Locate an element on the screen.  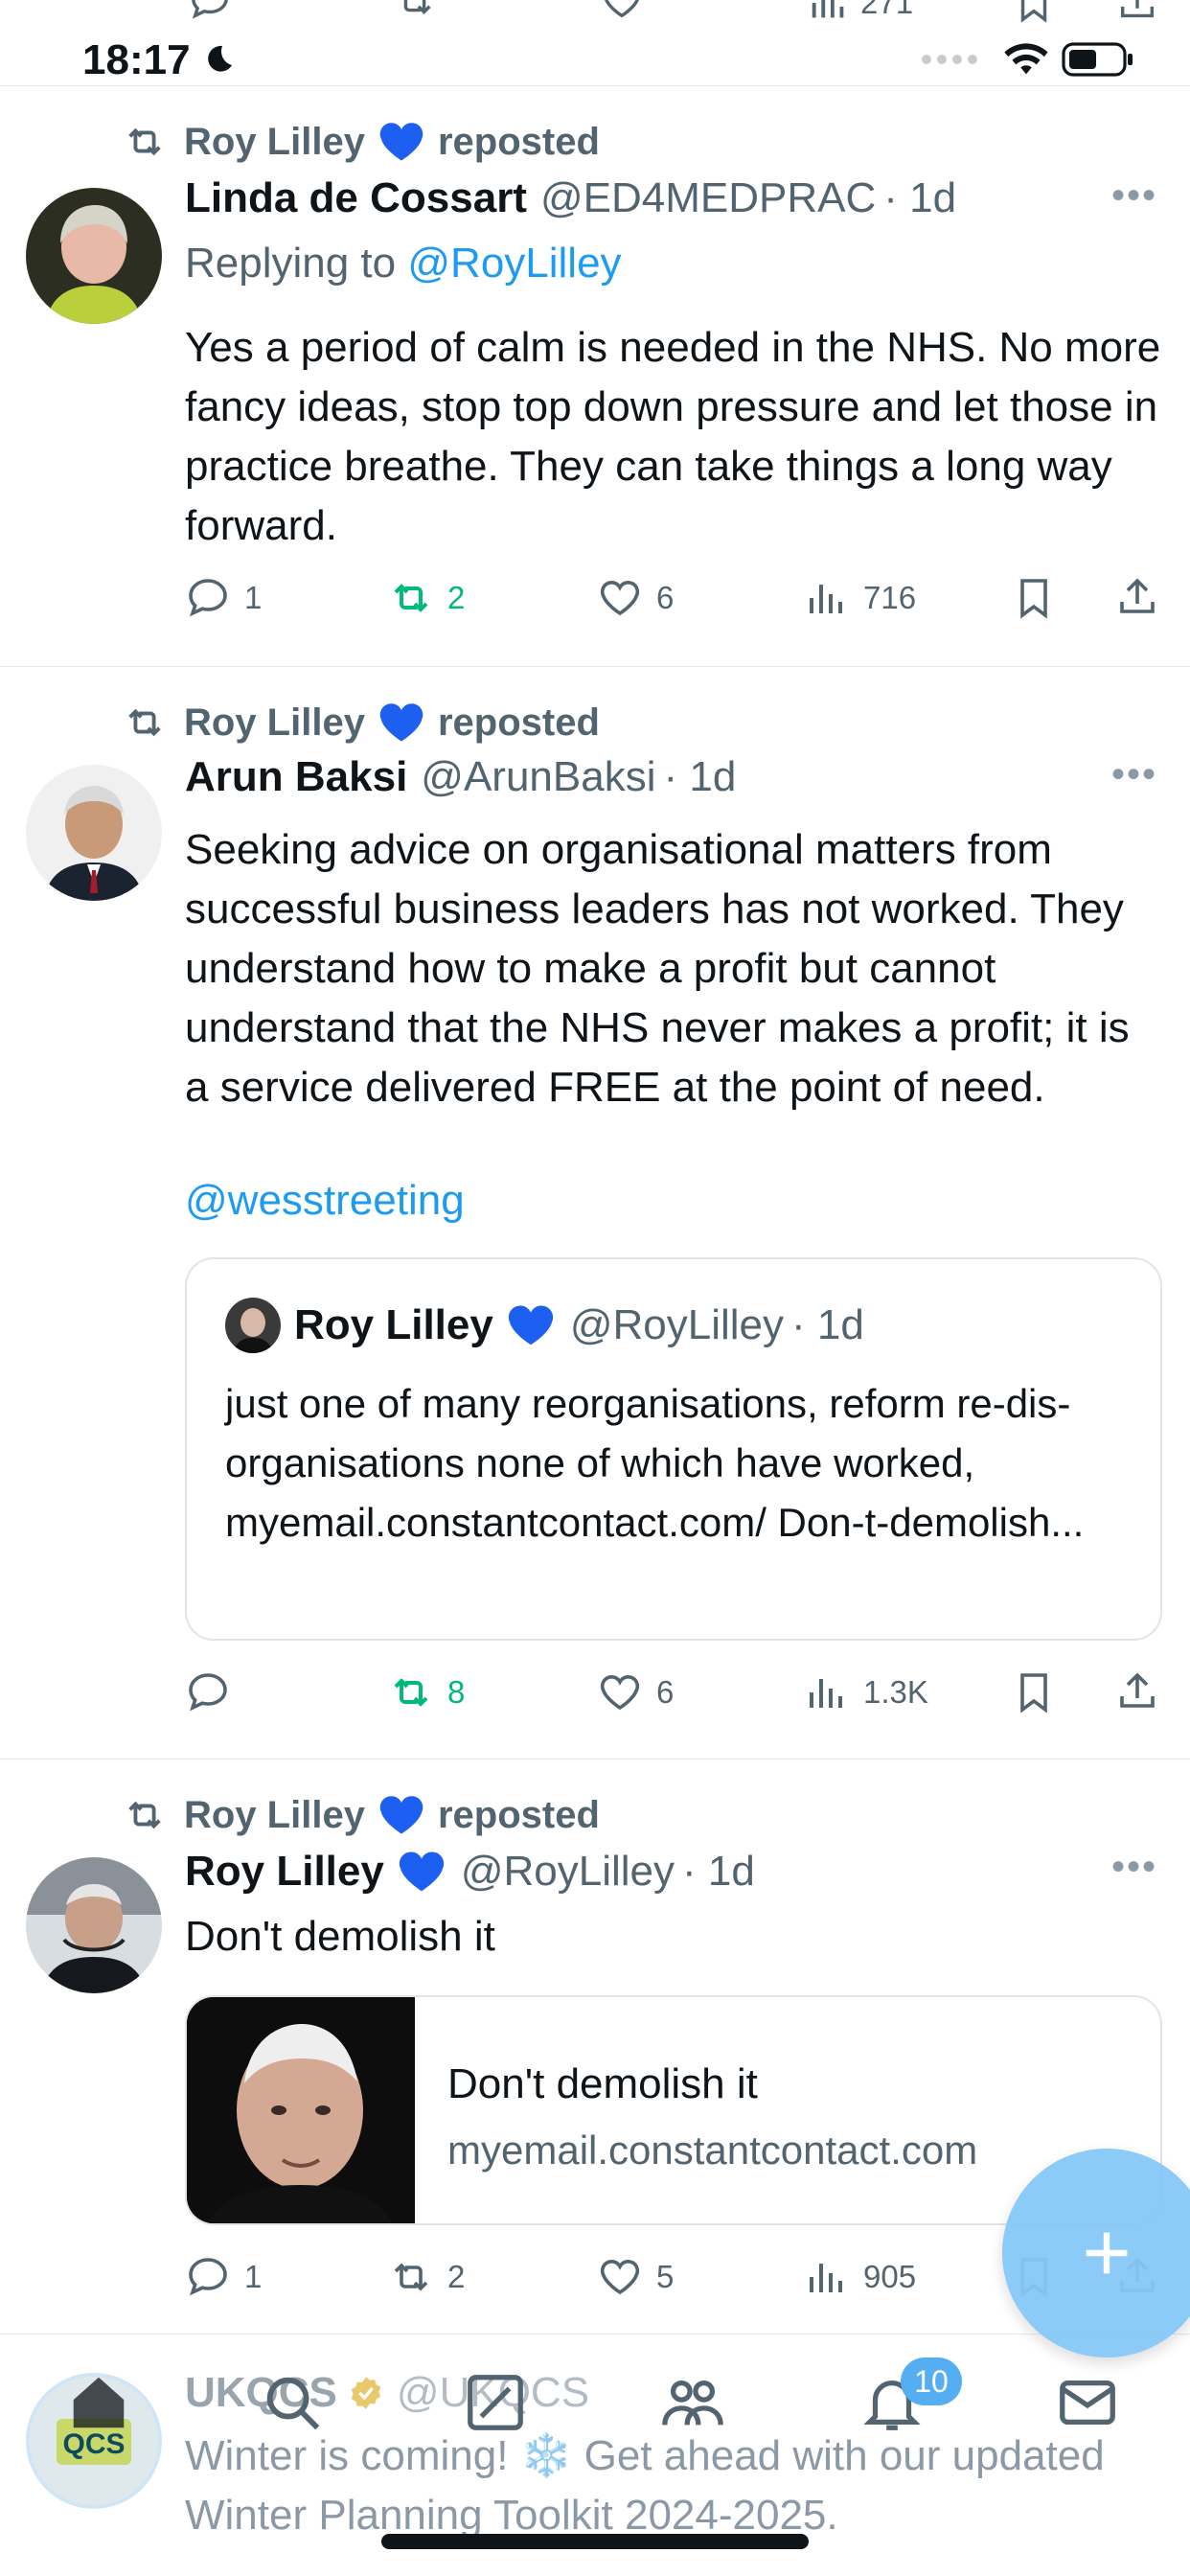
replying-to-link: @RoyLilley is located at coordinates (514, 263).